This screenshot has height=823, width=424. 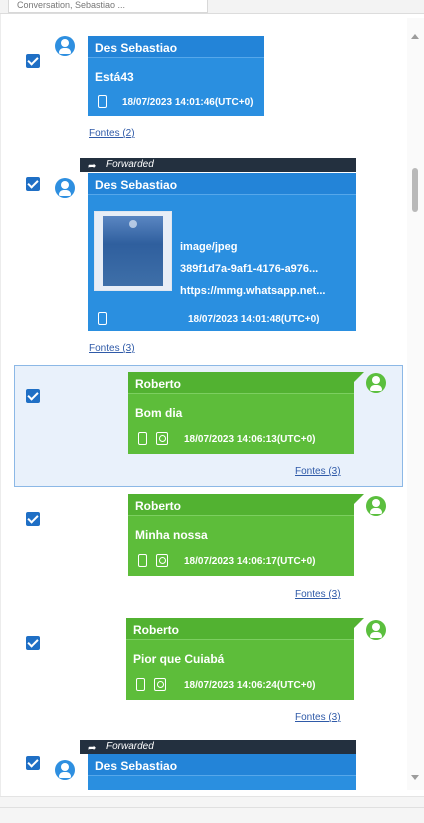 I want to click on fontes-link: Fontes (2), so click(x=112, y=133).